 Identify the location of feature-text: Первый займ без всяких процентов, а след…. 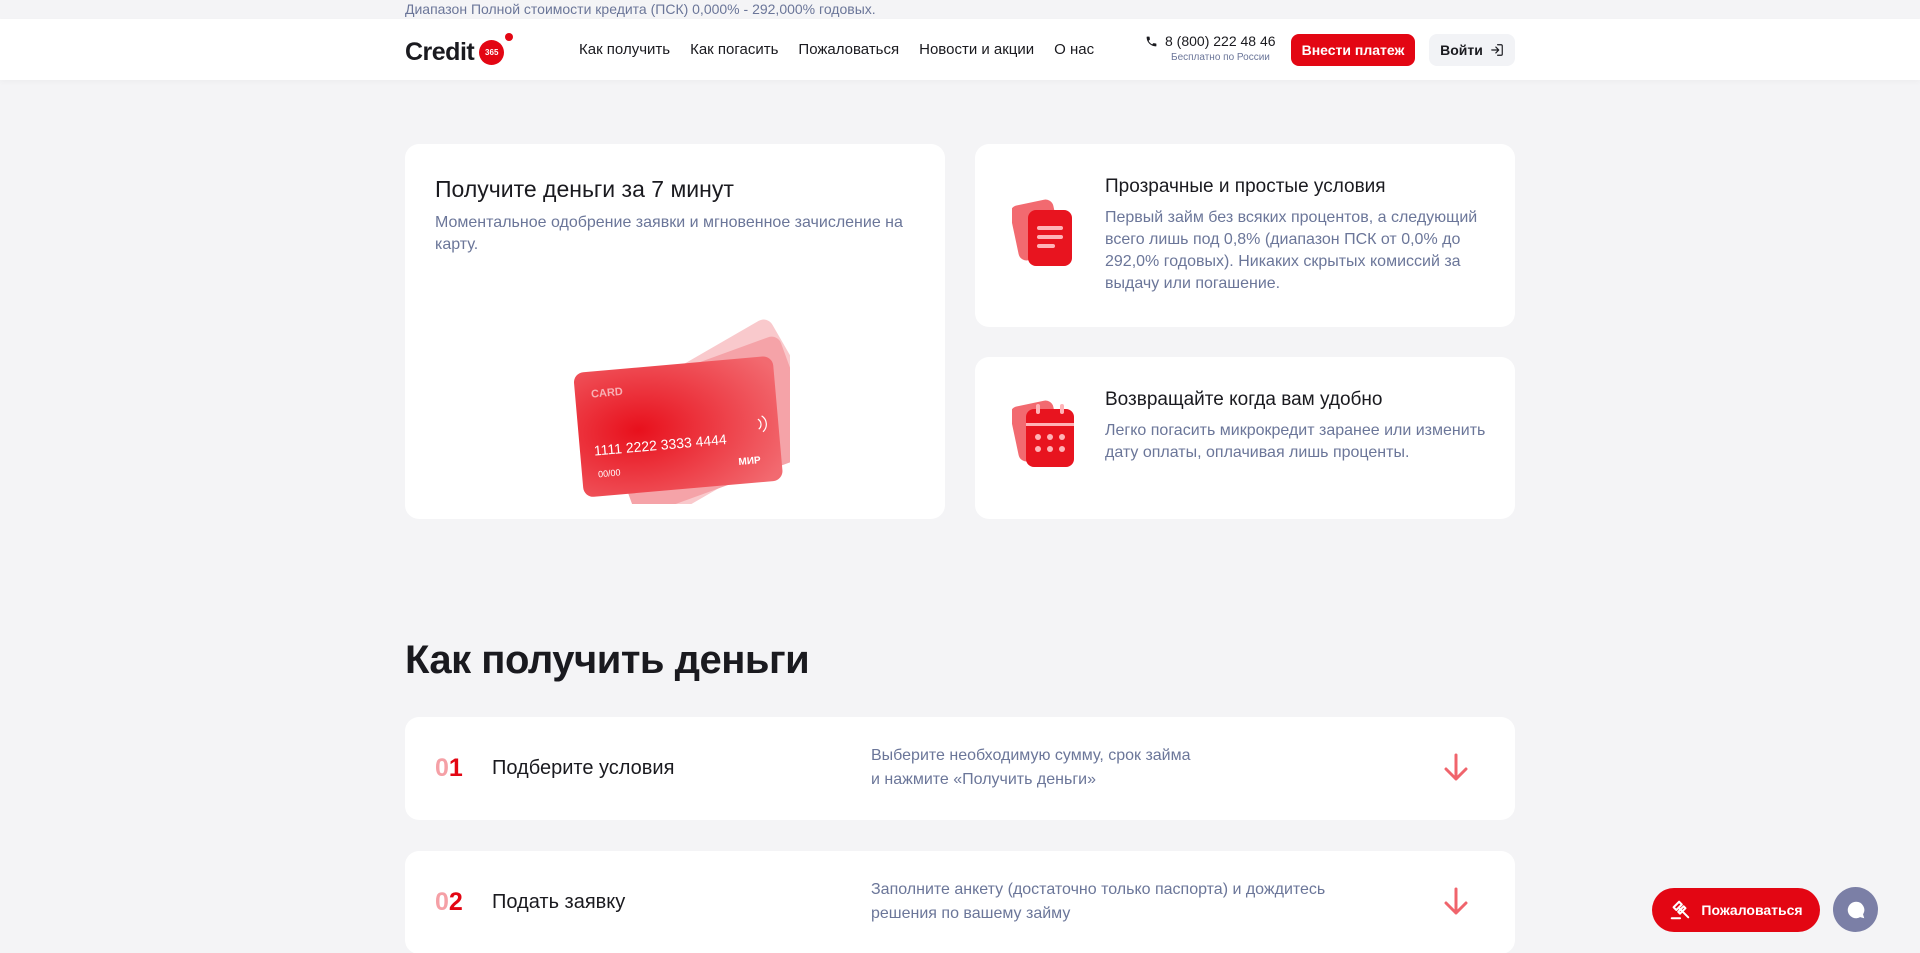
(1291, 250).